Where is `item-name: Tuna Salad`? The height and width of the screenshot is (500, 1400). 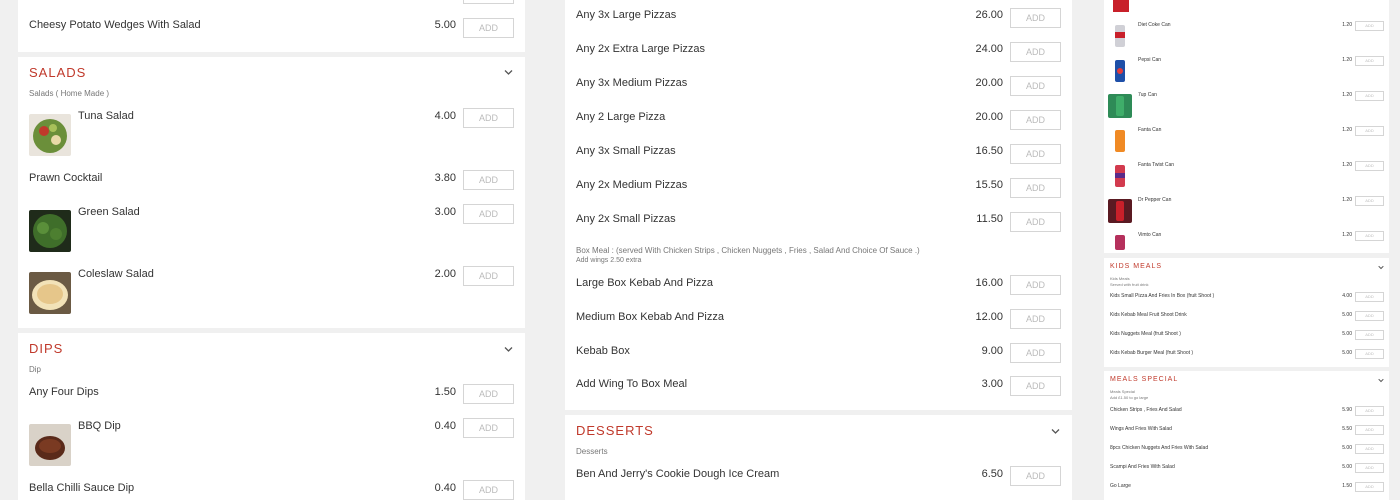 item-name: Tuna Salad is located at coordinates (106, 116).